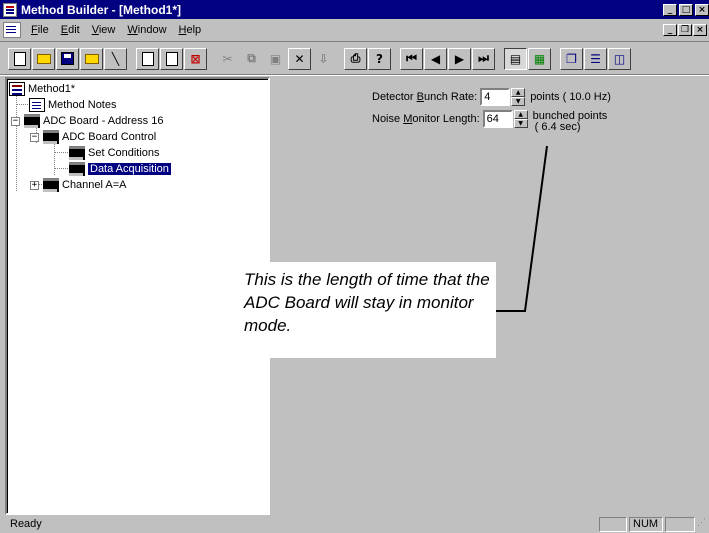 The width and height of the screenshot is (709, 533). I want to click on num-lock-indicator: NUM, so click(646, 524).